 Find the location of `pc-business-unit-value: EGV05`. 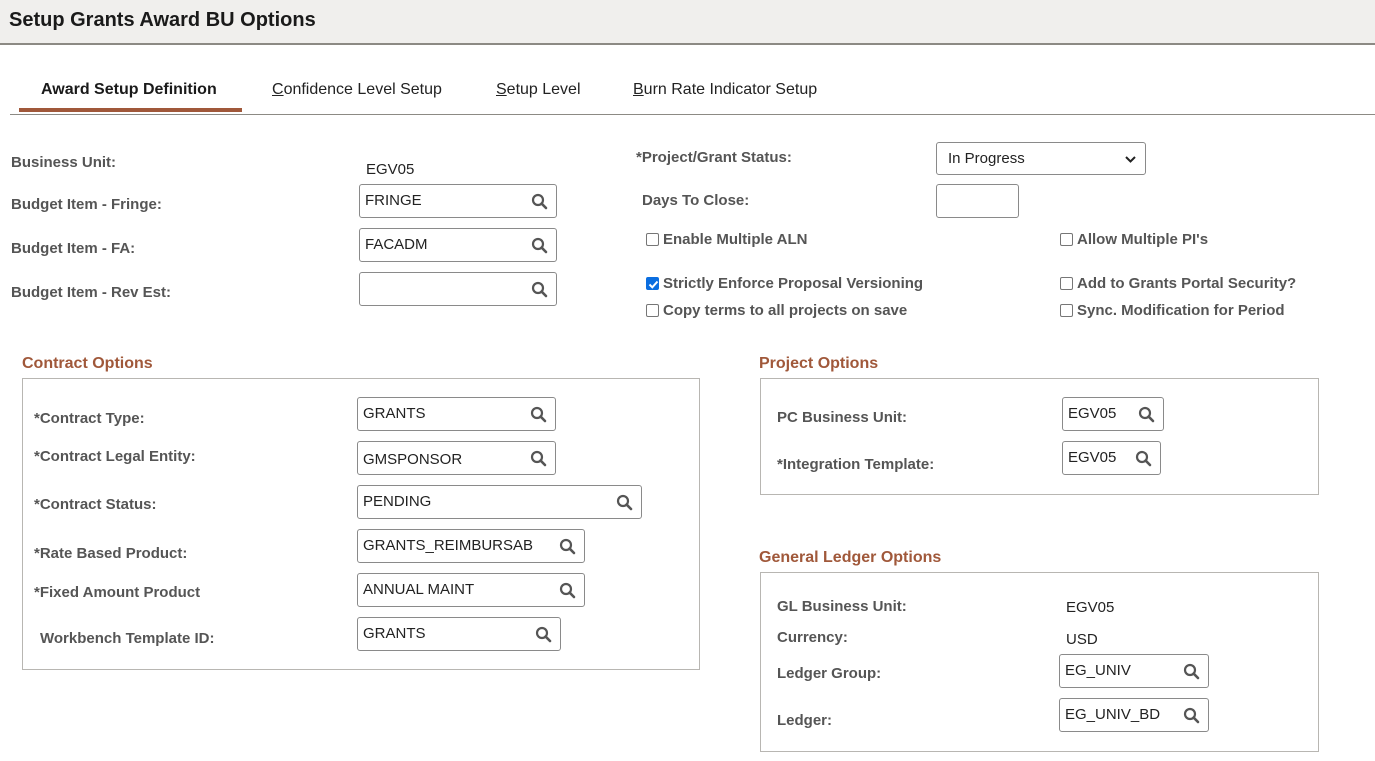

pc-business-unit-value: EGV05 is located at coordinates (1092, 413).